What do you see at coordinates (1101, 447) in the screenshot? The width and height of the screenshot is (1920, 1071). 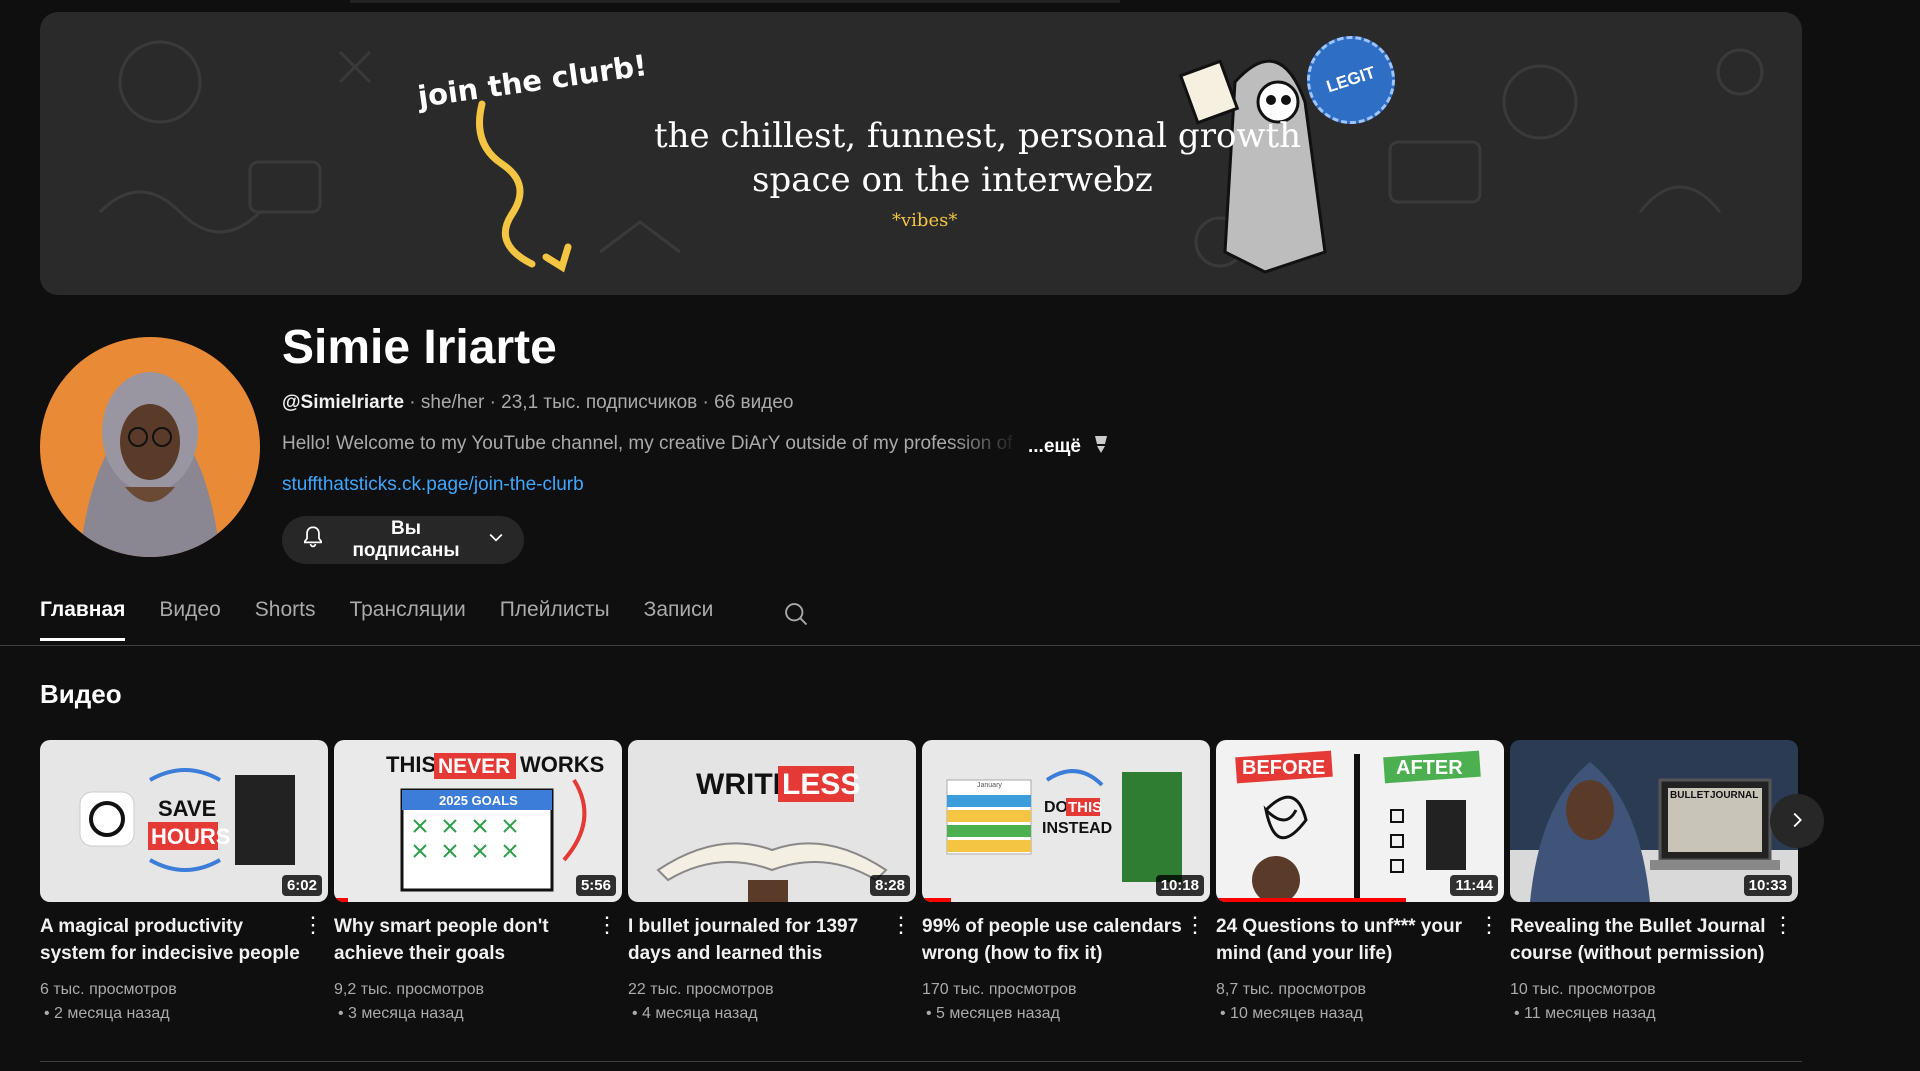 I see `badge-icon` at bounding box center [1101, 447].